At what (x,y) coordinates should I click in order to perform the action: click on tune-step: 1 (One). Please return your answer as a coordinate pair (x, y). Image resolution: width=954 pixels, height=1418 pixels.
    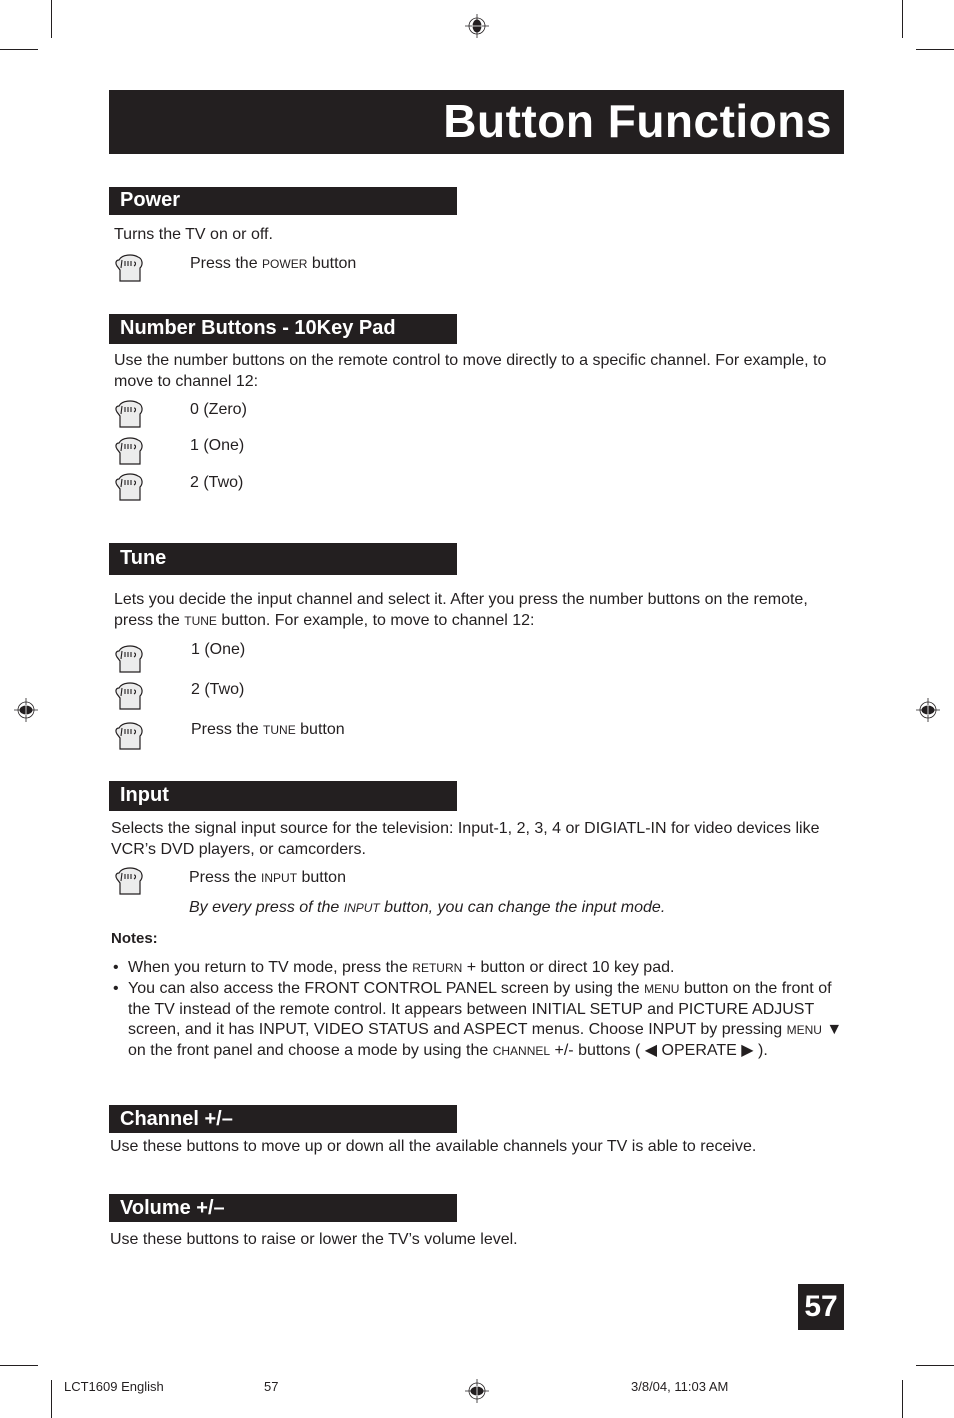
    Looking at the image, I should click on (218, 649).